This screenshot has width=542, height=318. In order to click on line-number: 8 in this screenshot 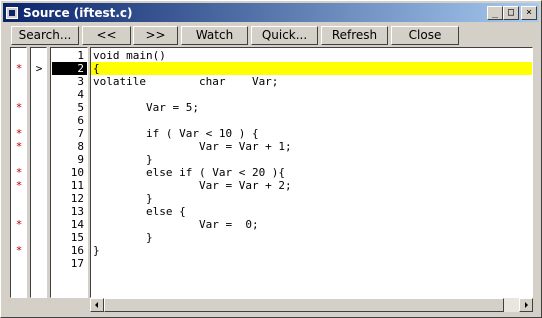, I will do `click(80, 146)`.